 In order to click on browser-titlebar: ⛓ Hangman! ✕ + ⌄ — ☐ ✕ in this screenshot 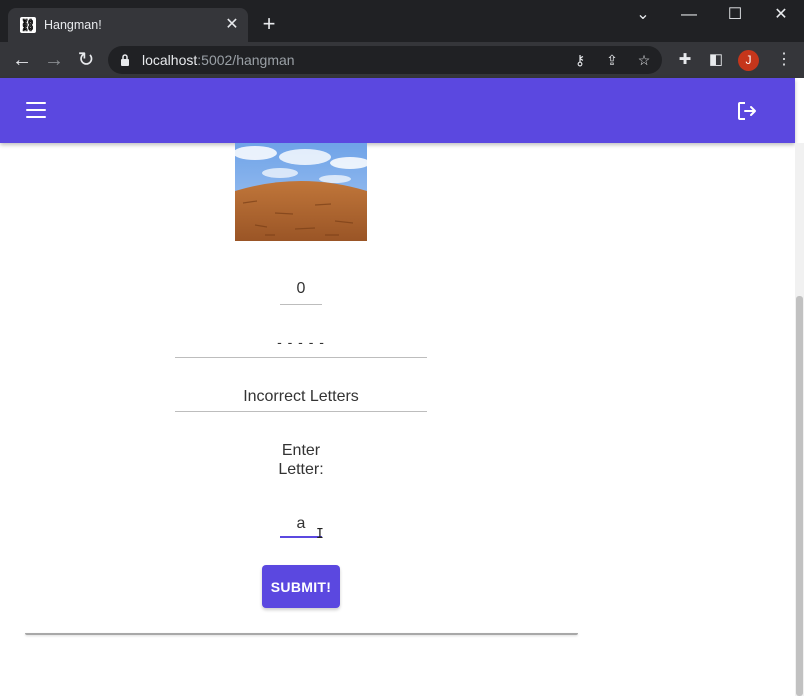, I will do `click(402, 21)`.